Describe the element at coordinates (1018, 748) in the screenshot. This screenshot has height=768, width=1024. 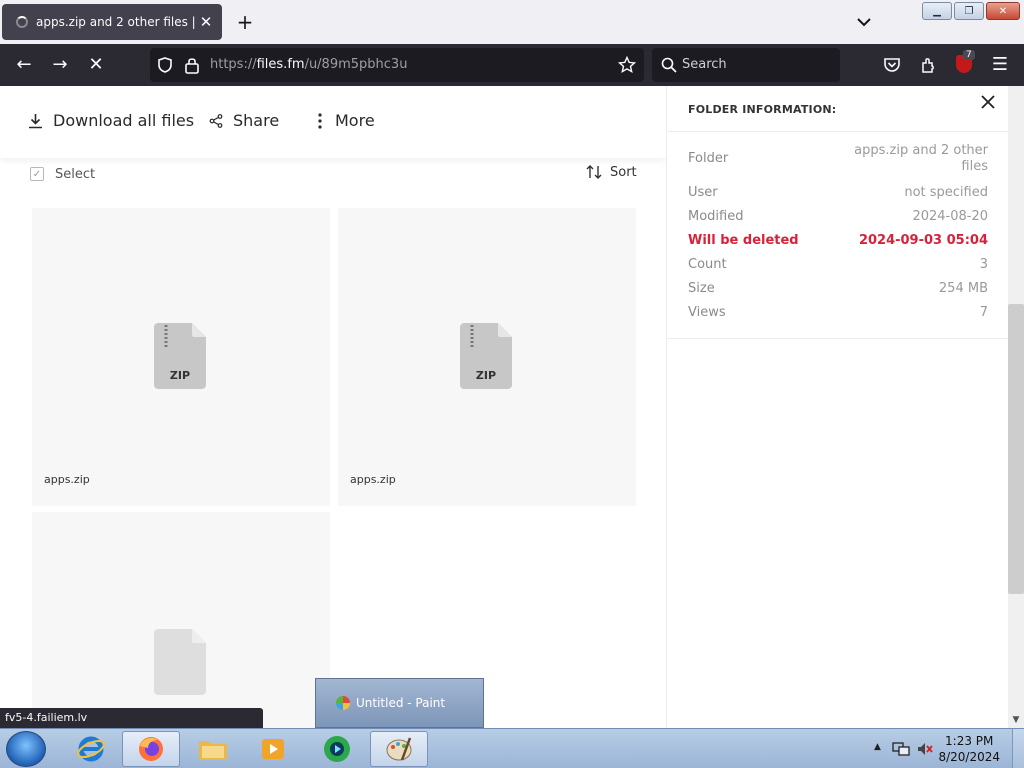
I see `show-desktop-button` at that location.